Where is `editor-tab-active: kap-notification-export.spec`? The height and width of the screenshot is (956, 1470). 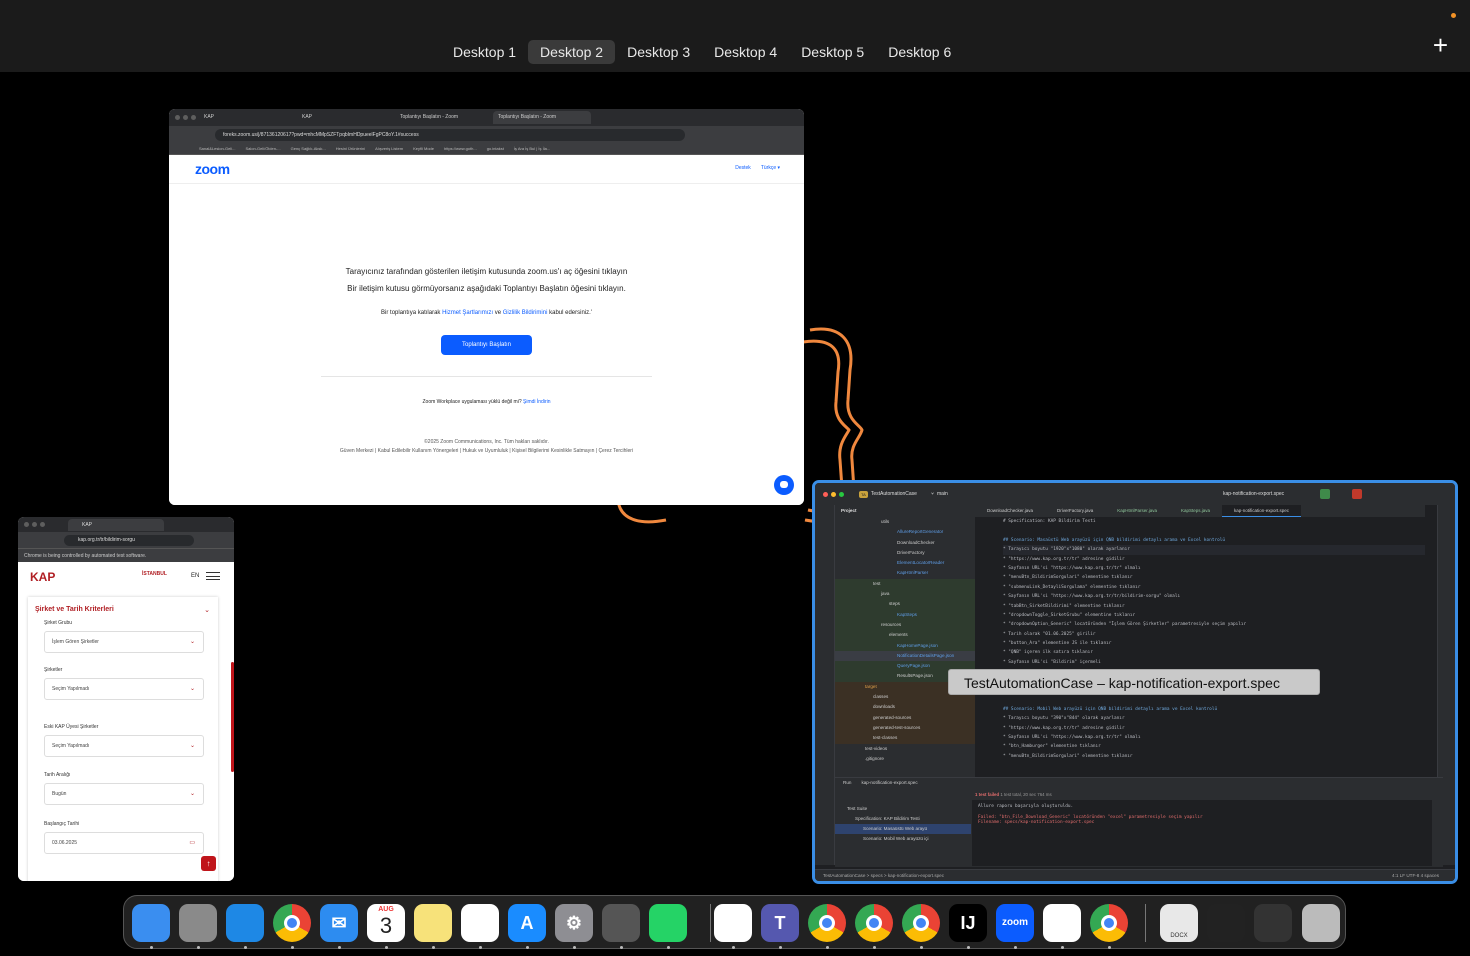
editor-tab-active: kap-notification-export.spec is located at coordinates (1262, 511).